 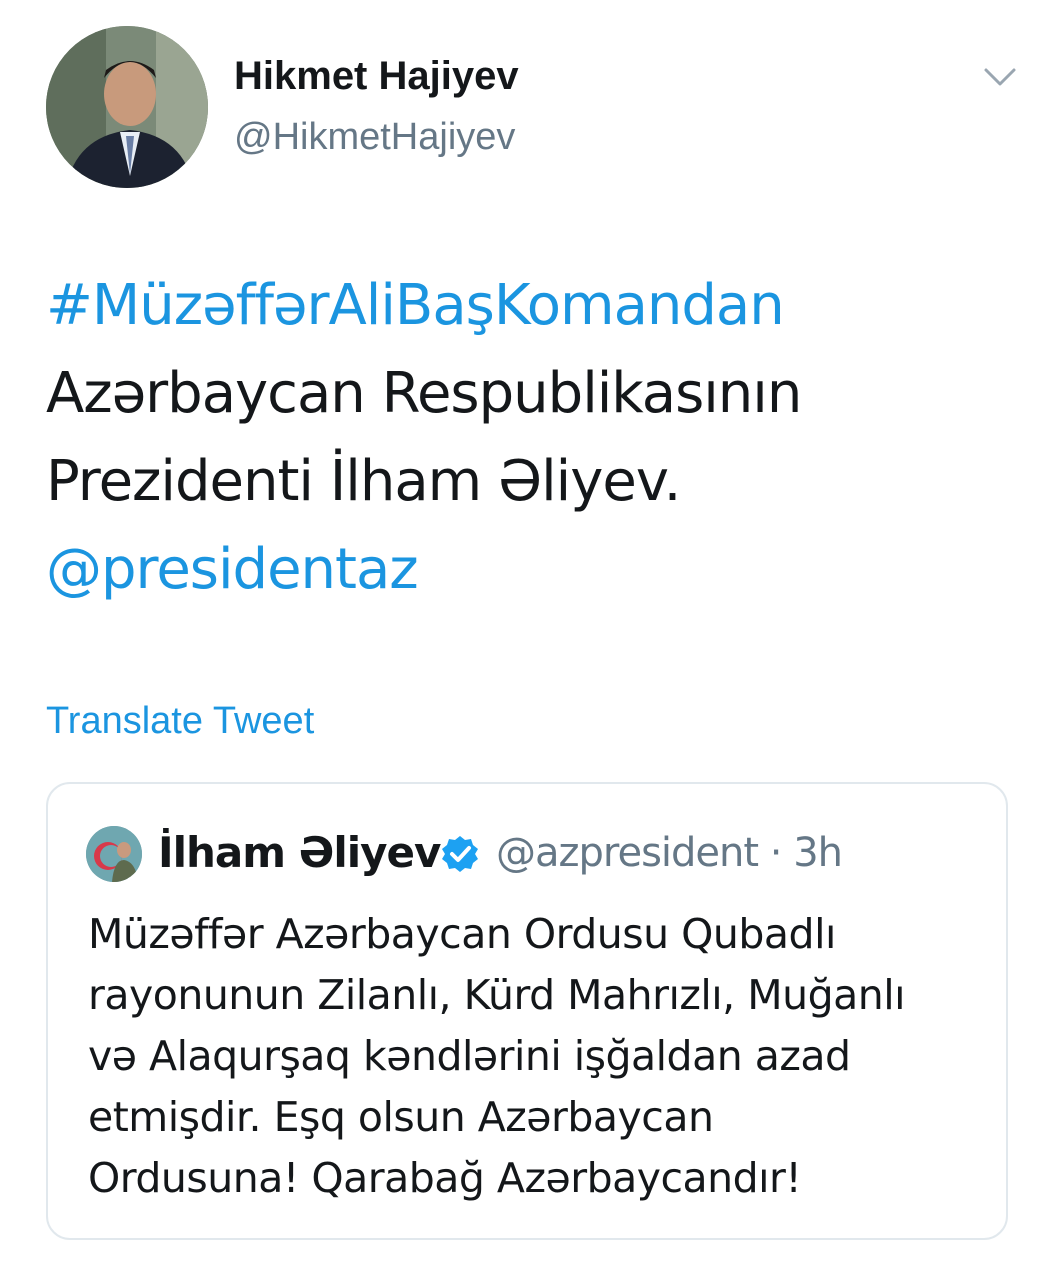 What do you see at coordinates (114, 854) in the screenshot?
I see `quoted-author-avatar` at bounding box center [114, 854].